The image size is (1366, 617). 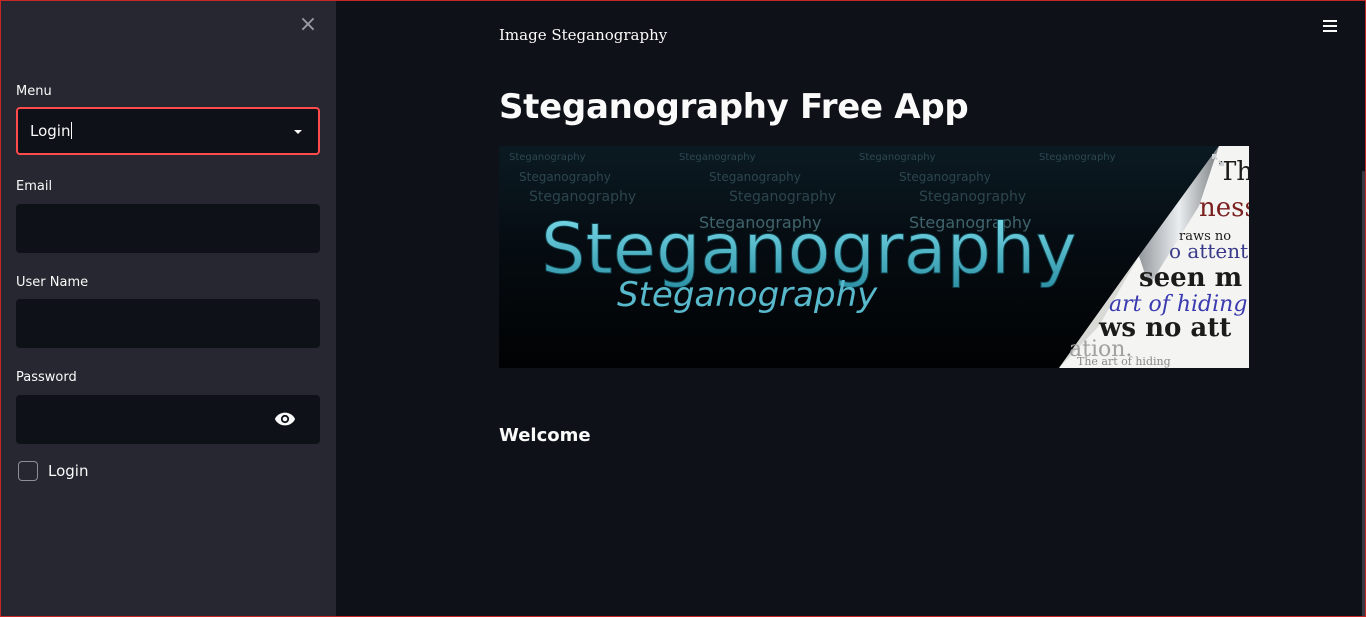 I want to click on scrollbar, so click(x=1363, y=393).